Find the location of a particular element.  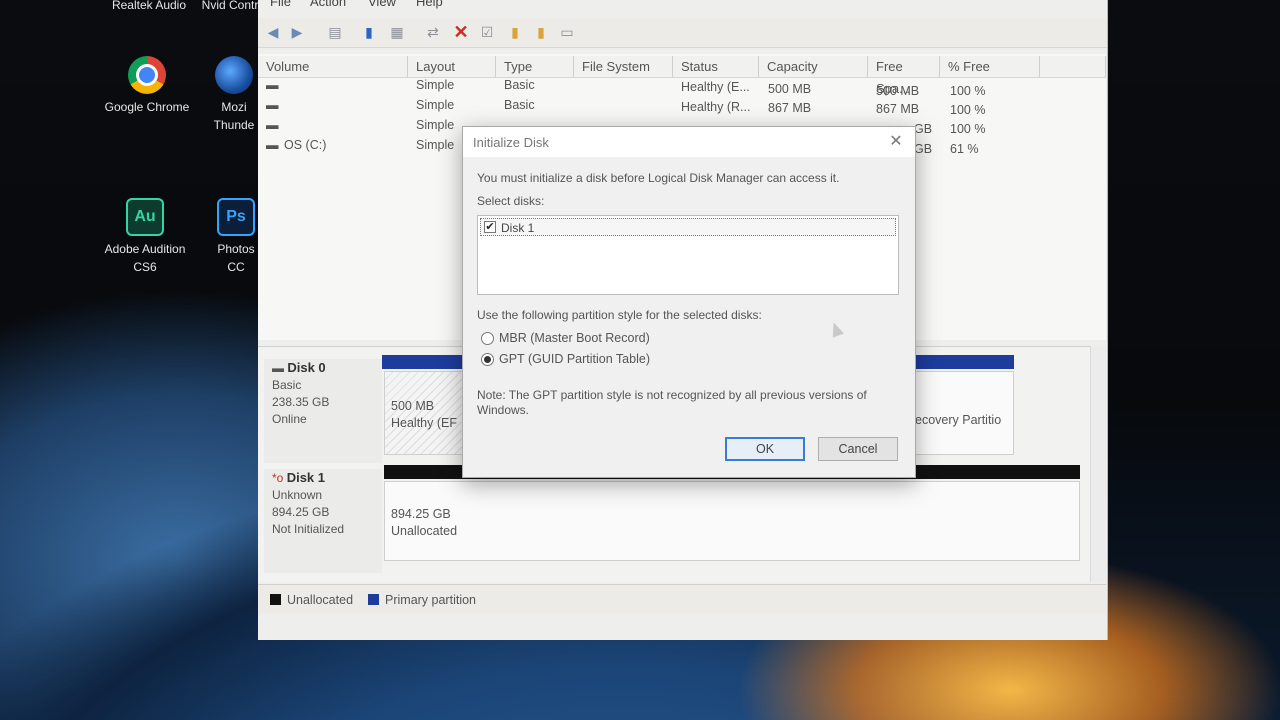

folder-icon: ▮ is located at coordinates (515, 32).